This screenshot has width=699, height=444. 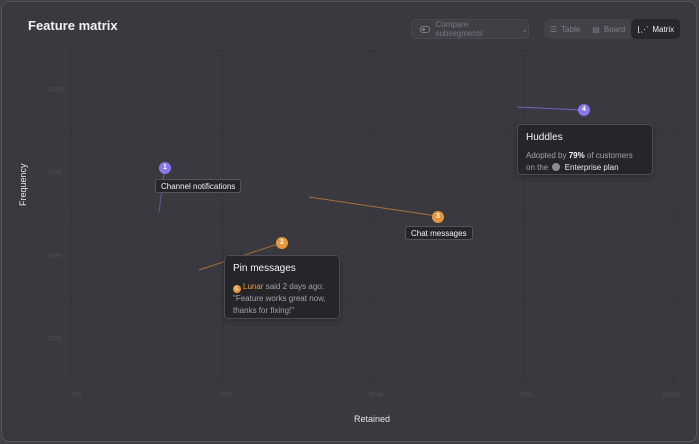 I want to click on x-tick: 100%, so click(x=671, y=395).